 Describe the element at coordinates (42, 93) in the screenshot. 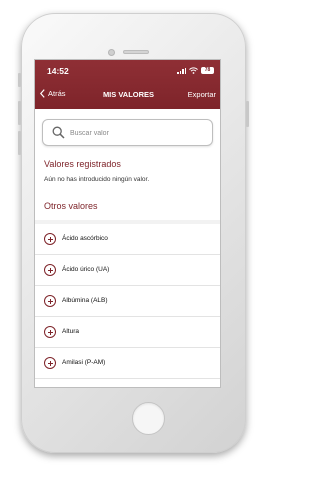

I see `chevron-left-icon` at that location.